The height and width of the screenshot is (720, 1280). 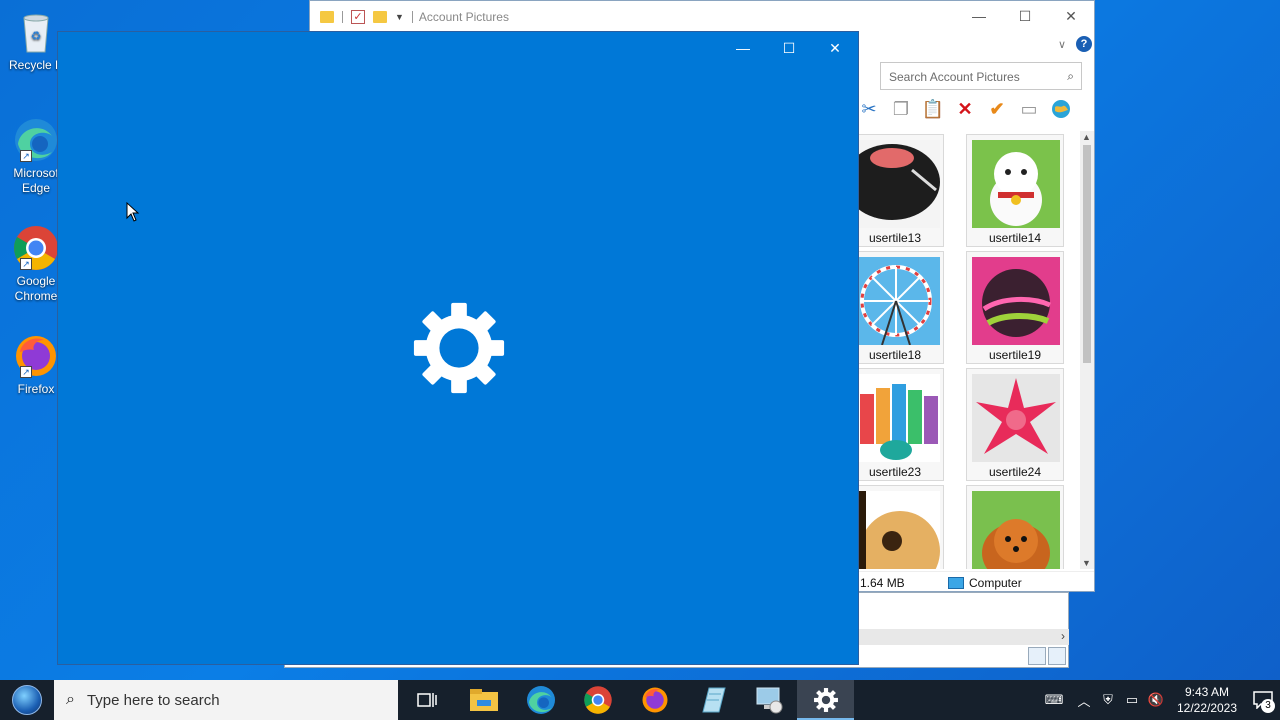 What do you see at coordinates (982, 44) in the screenshot?
I see `ribbon-controls: ∨ ?` at bounding box center [982, 44].